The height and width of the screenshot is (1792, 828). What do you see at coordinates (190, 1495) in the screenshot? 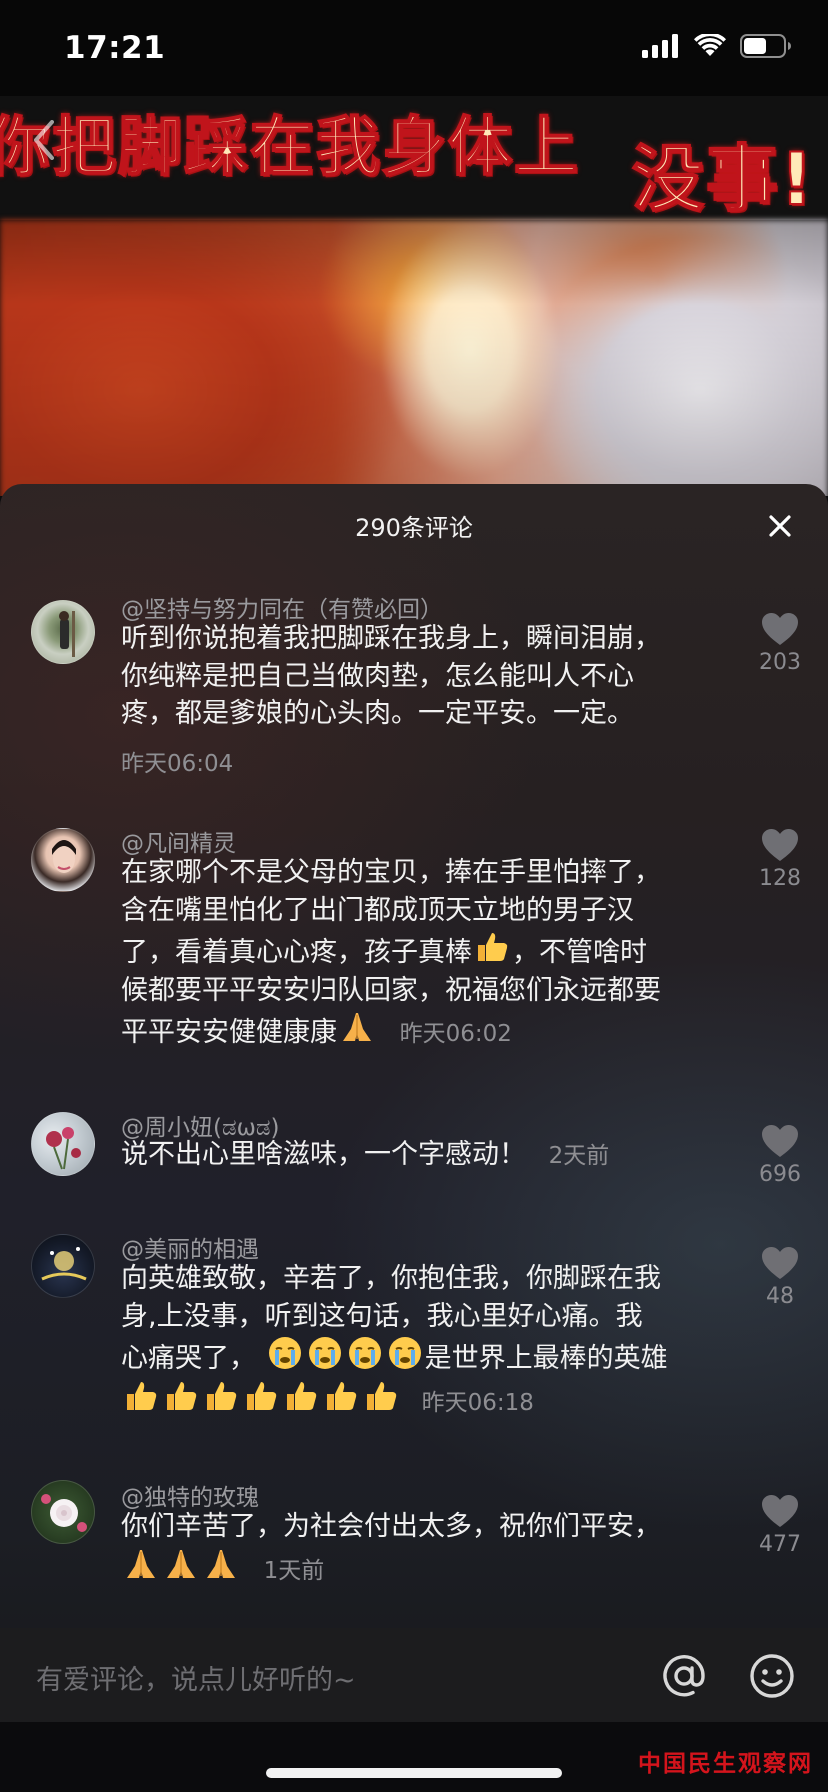
I see `comment-username: @独特的玫瑰` at bounding box center [190, 1495].